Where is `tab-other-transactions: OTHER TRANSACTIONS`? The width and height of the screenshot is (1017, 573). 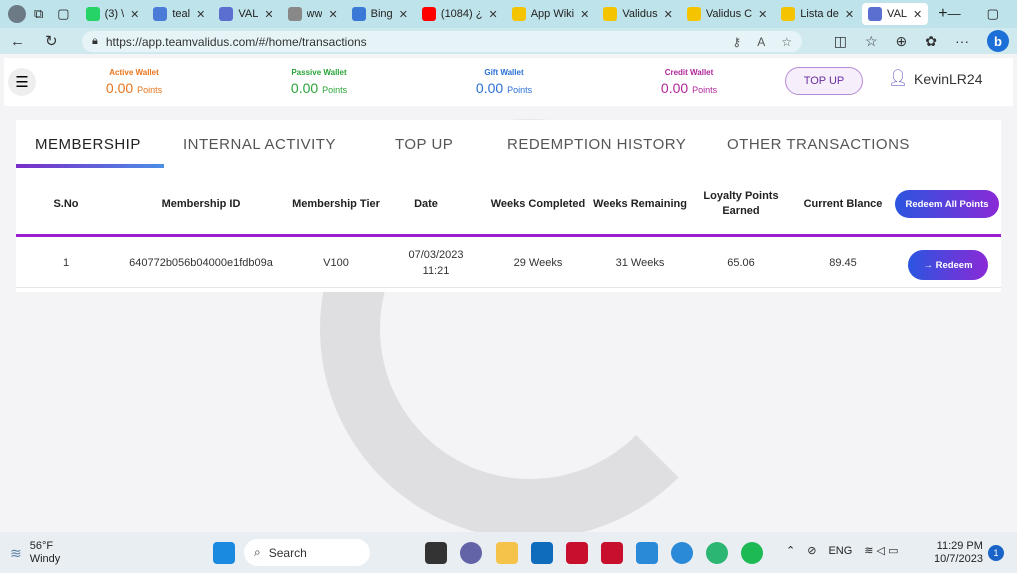
tab-other-transactions: OTHER TRANSACTIONS is located at coordinates (818, 144).